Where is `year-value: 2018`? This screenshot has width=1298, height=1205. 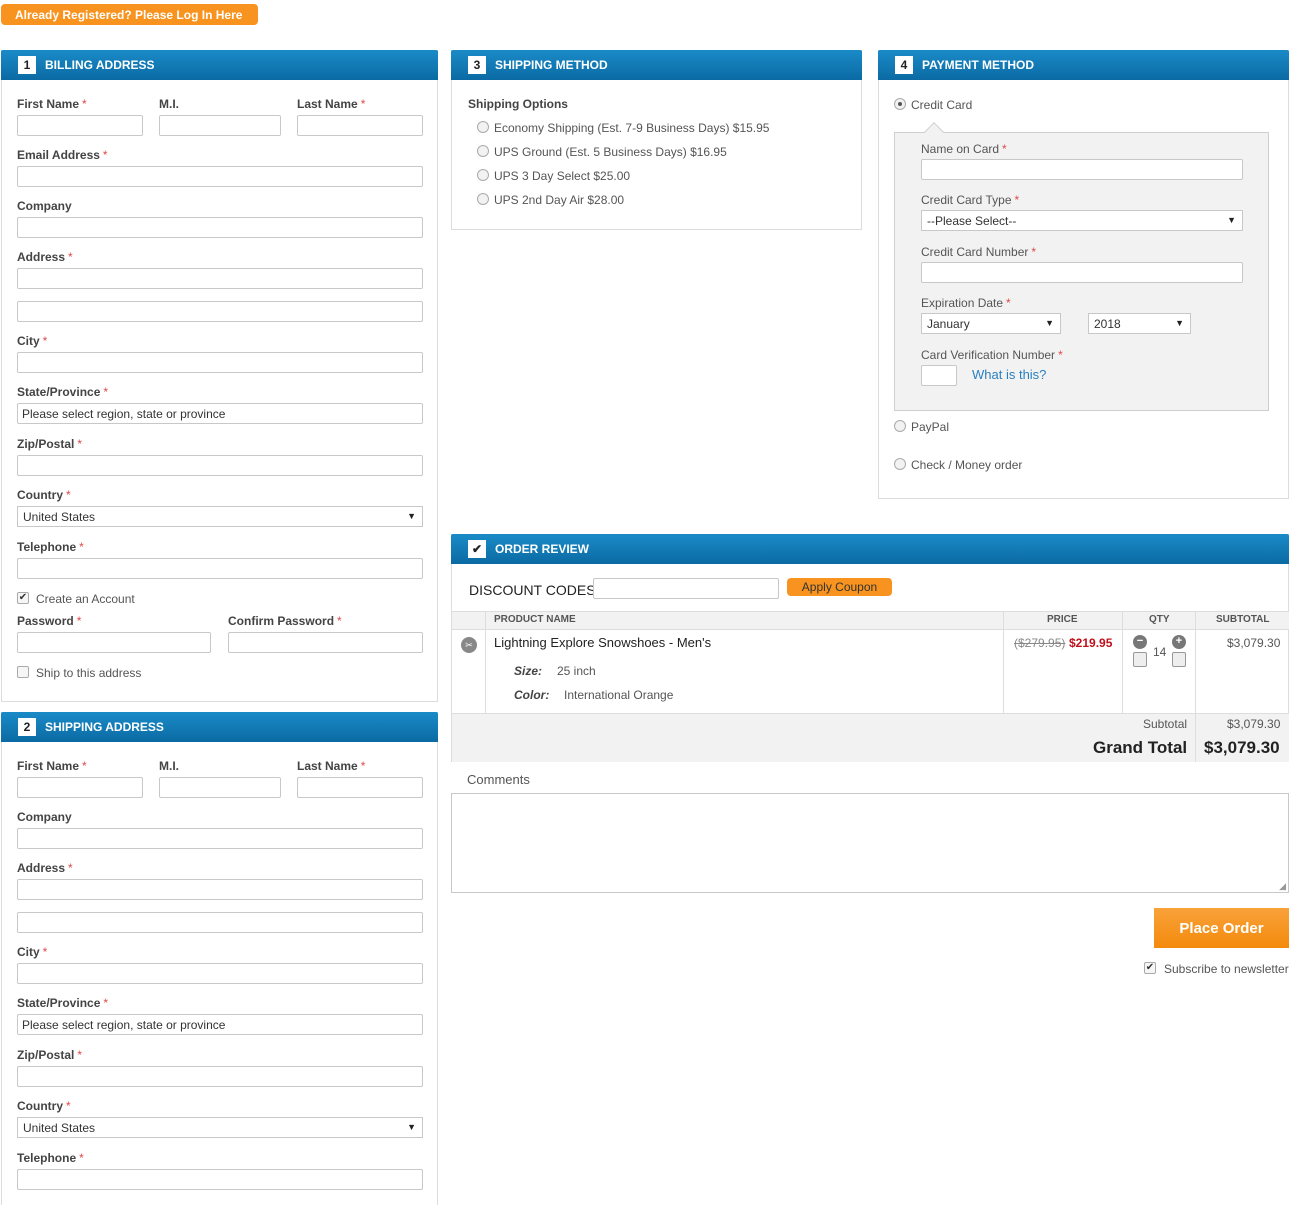 year-value: 2018 is located at coordinates (1107, 323).